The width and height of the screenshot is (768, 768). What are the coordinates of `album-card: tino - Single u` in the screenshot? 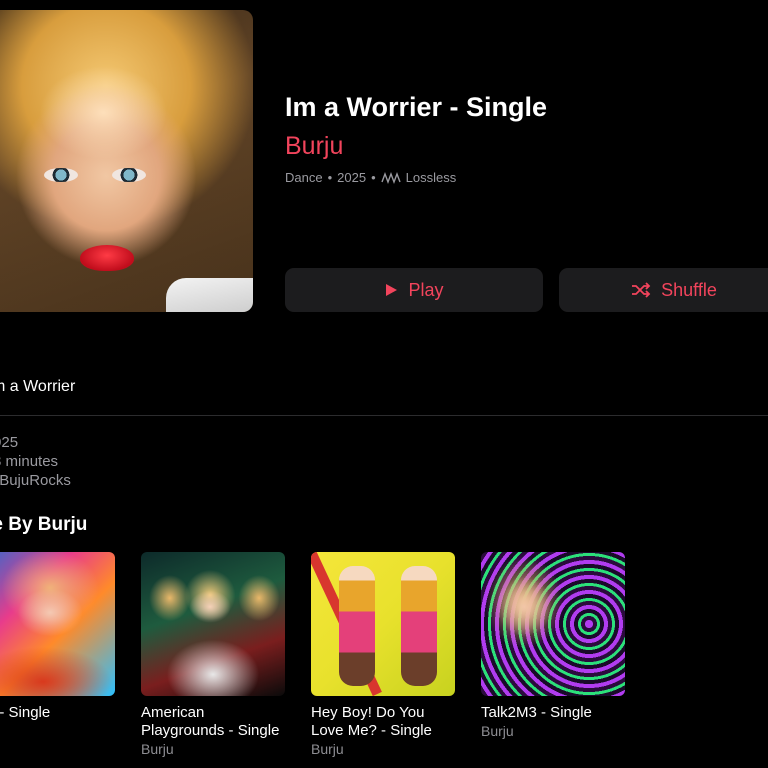 It's located at (57, 646).